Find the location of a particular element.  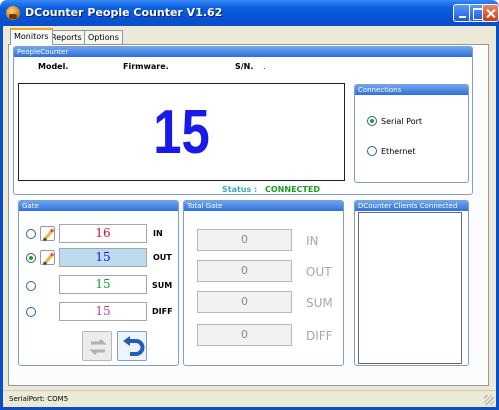

total-out-value: 0 is located at coordinates (244, 271).